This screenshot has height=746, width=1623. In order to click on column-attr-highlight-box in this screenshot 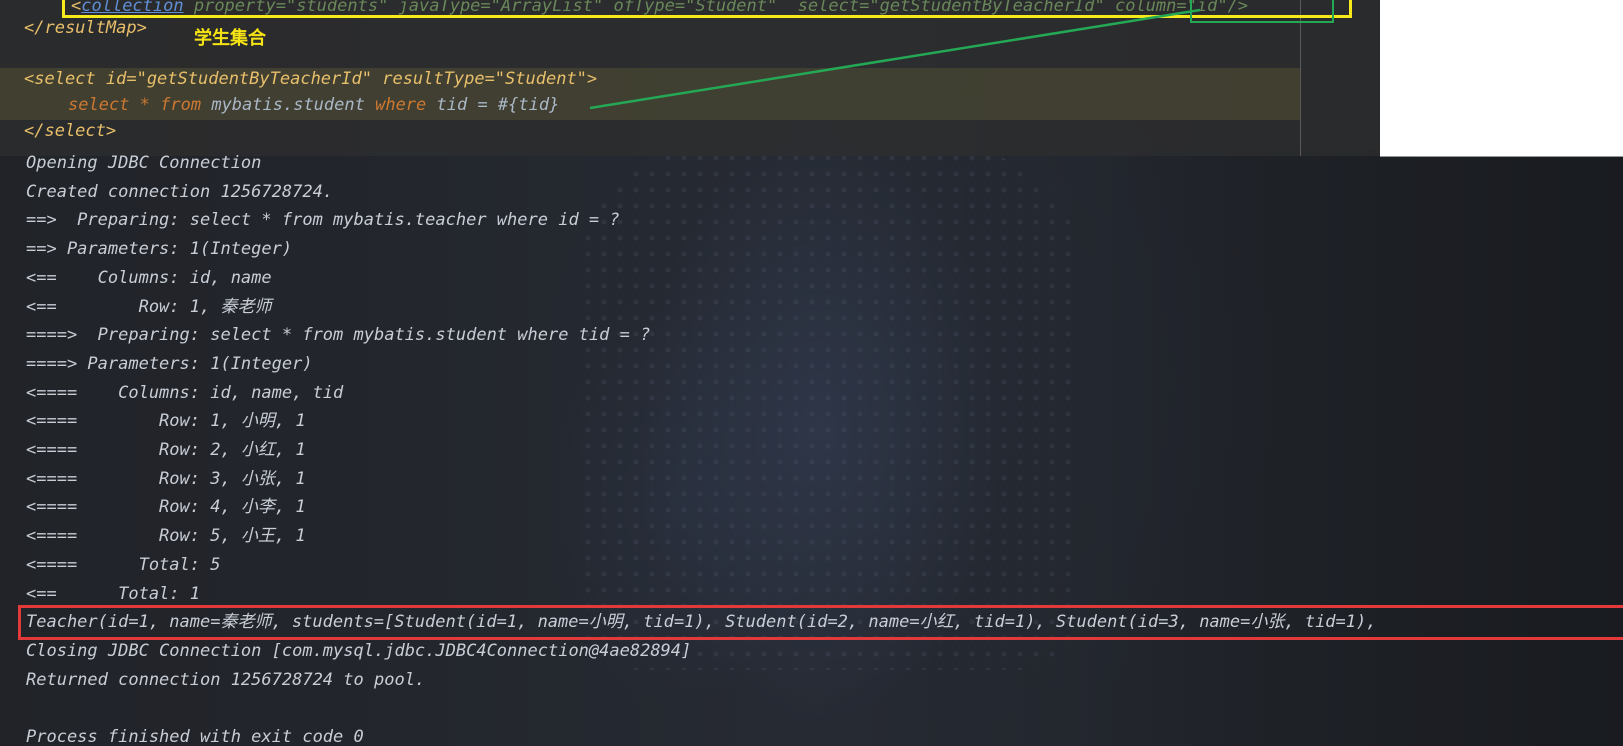, I will do `click(1262, 11)`.